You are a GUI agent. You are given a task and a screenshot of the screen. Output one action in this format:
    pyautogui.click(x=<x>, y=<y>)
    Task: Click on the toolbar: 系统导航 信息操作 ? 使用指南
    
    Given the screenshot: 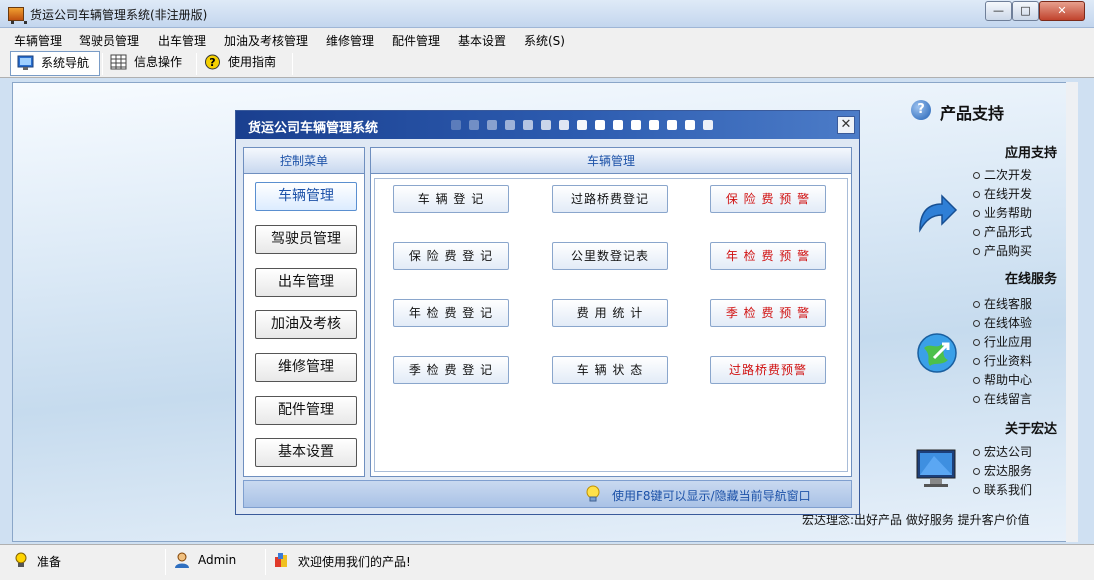 What is the action you would take?
    pyautogui.click(x=547, y=64)
    